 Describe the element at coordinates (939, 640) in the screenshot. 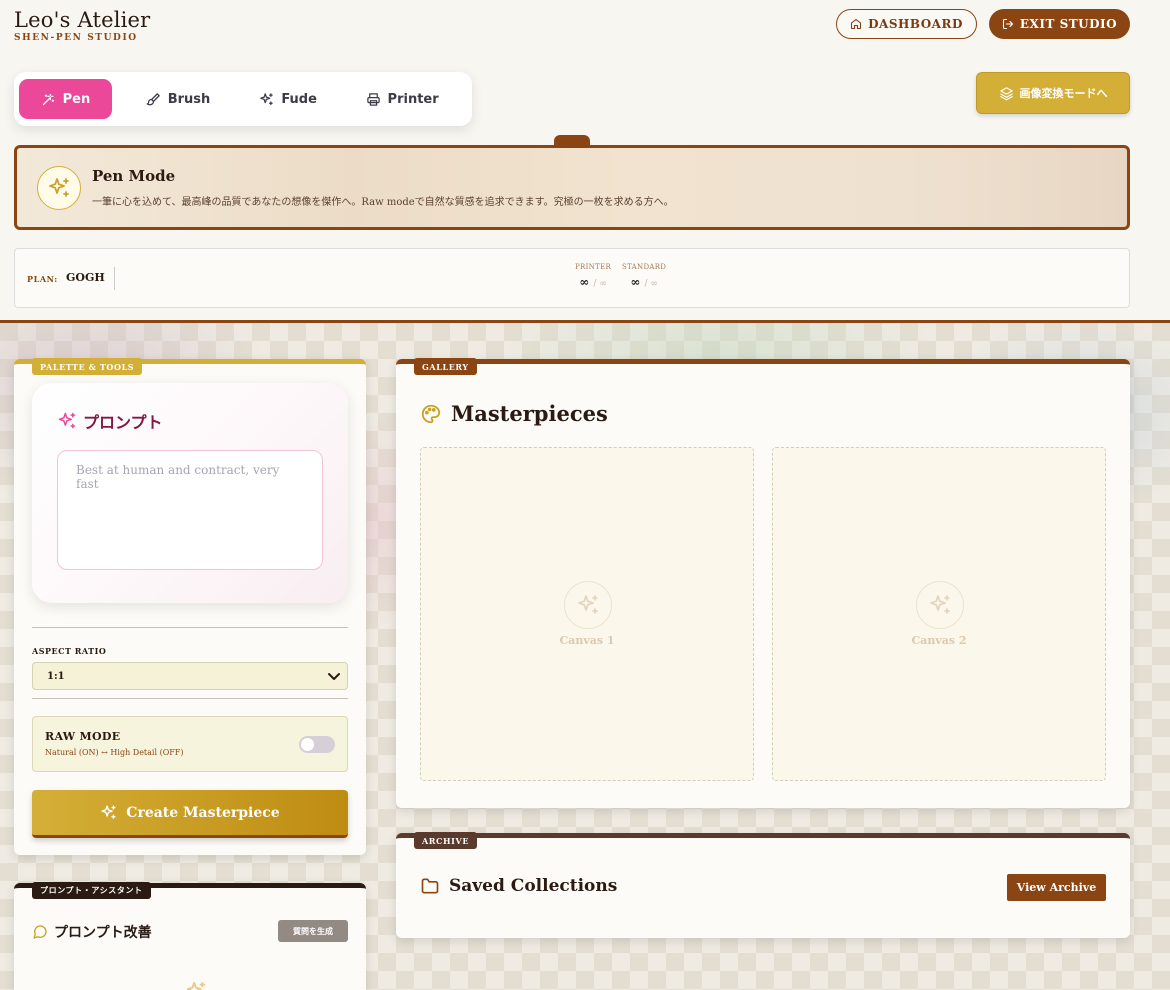

I see `canvas-label-2: Canvas 2` at that location.